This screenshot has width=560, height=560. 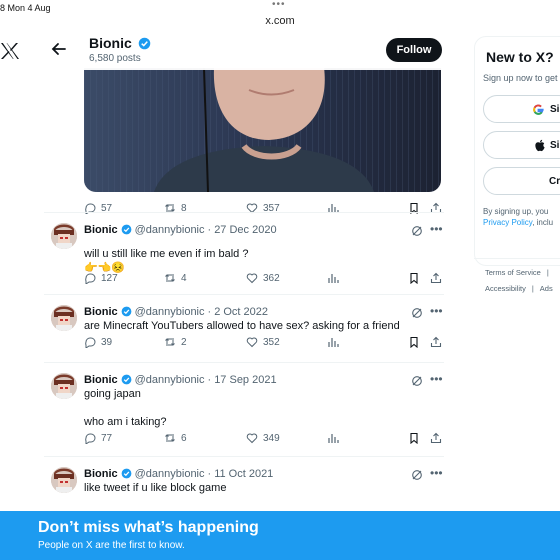 What do you see at coordinates (10, 51) in the screenshot?
I see `x-logo-icon` at bounding box center [10, 51].